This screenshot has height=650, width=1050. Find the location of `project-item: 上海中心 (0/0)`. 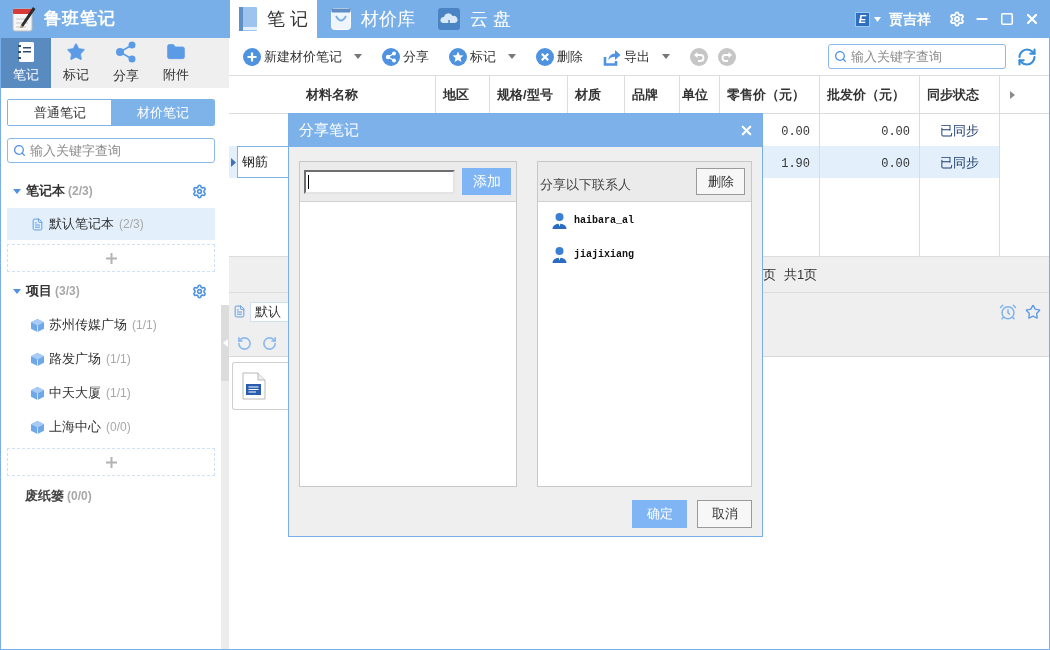

project-item: 上海中心 (0/0) is located at coordinates (111, 427).